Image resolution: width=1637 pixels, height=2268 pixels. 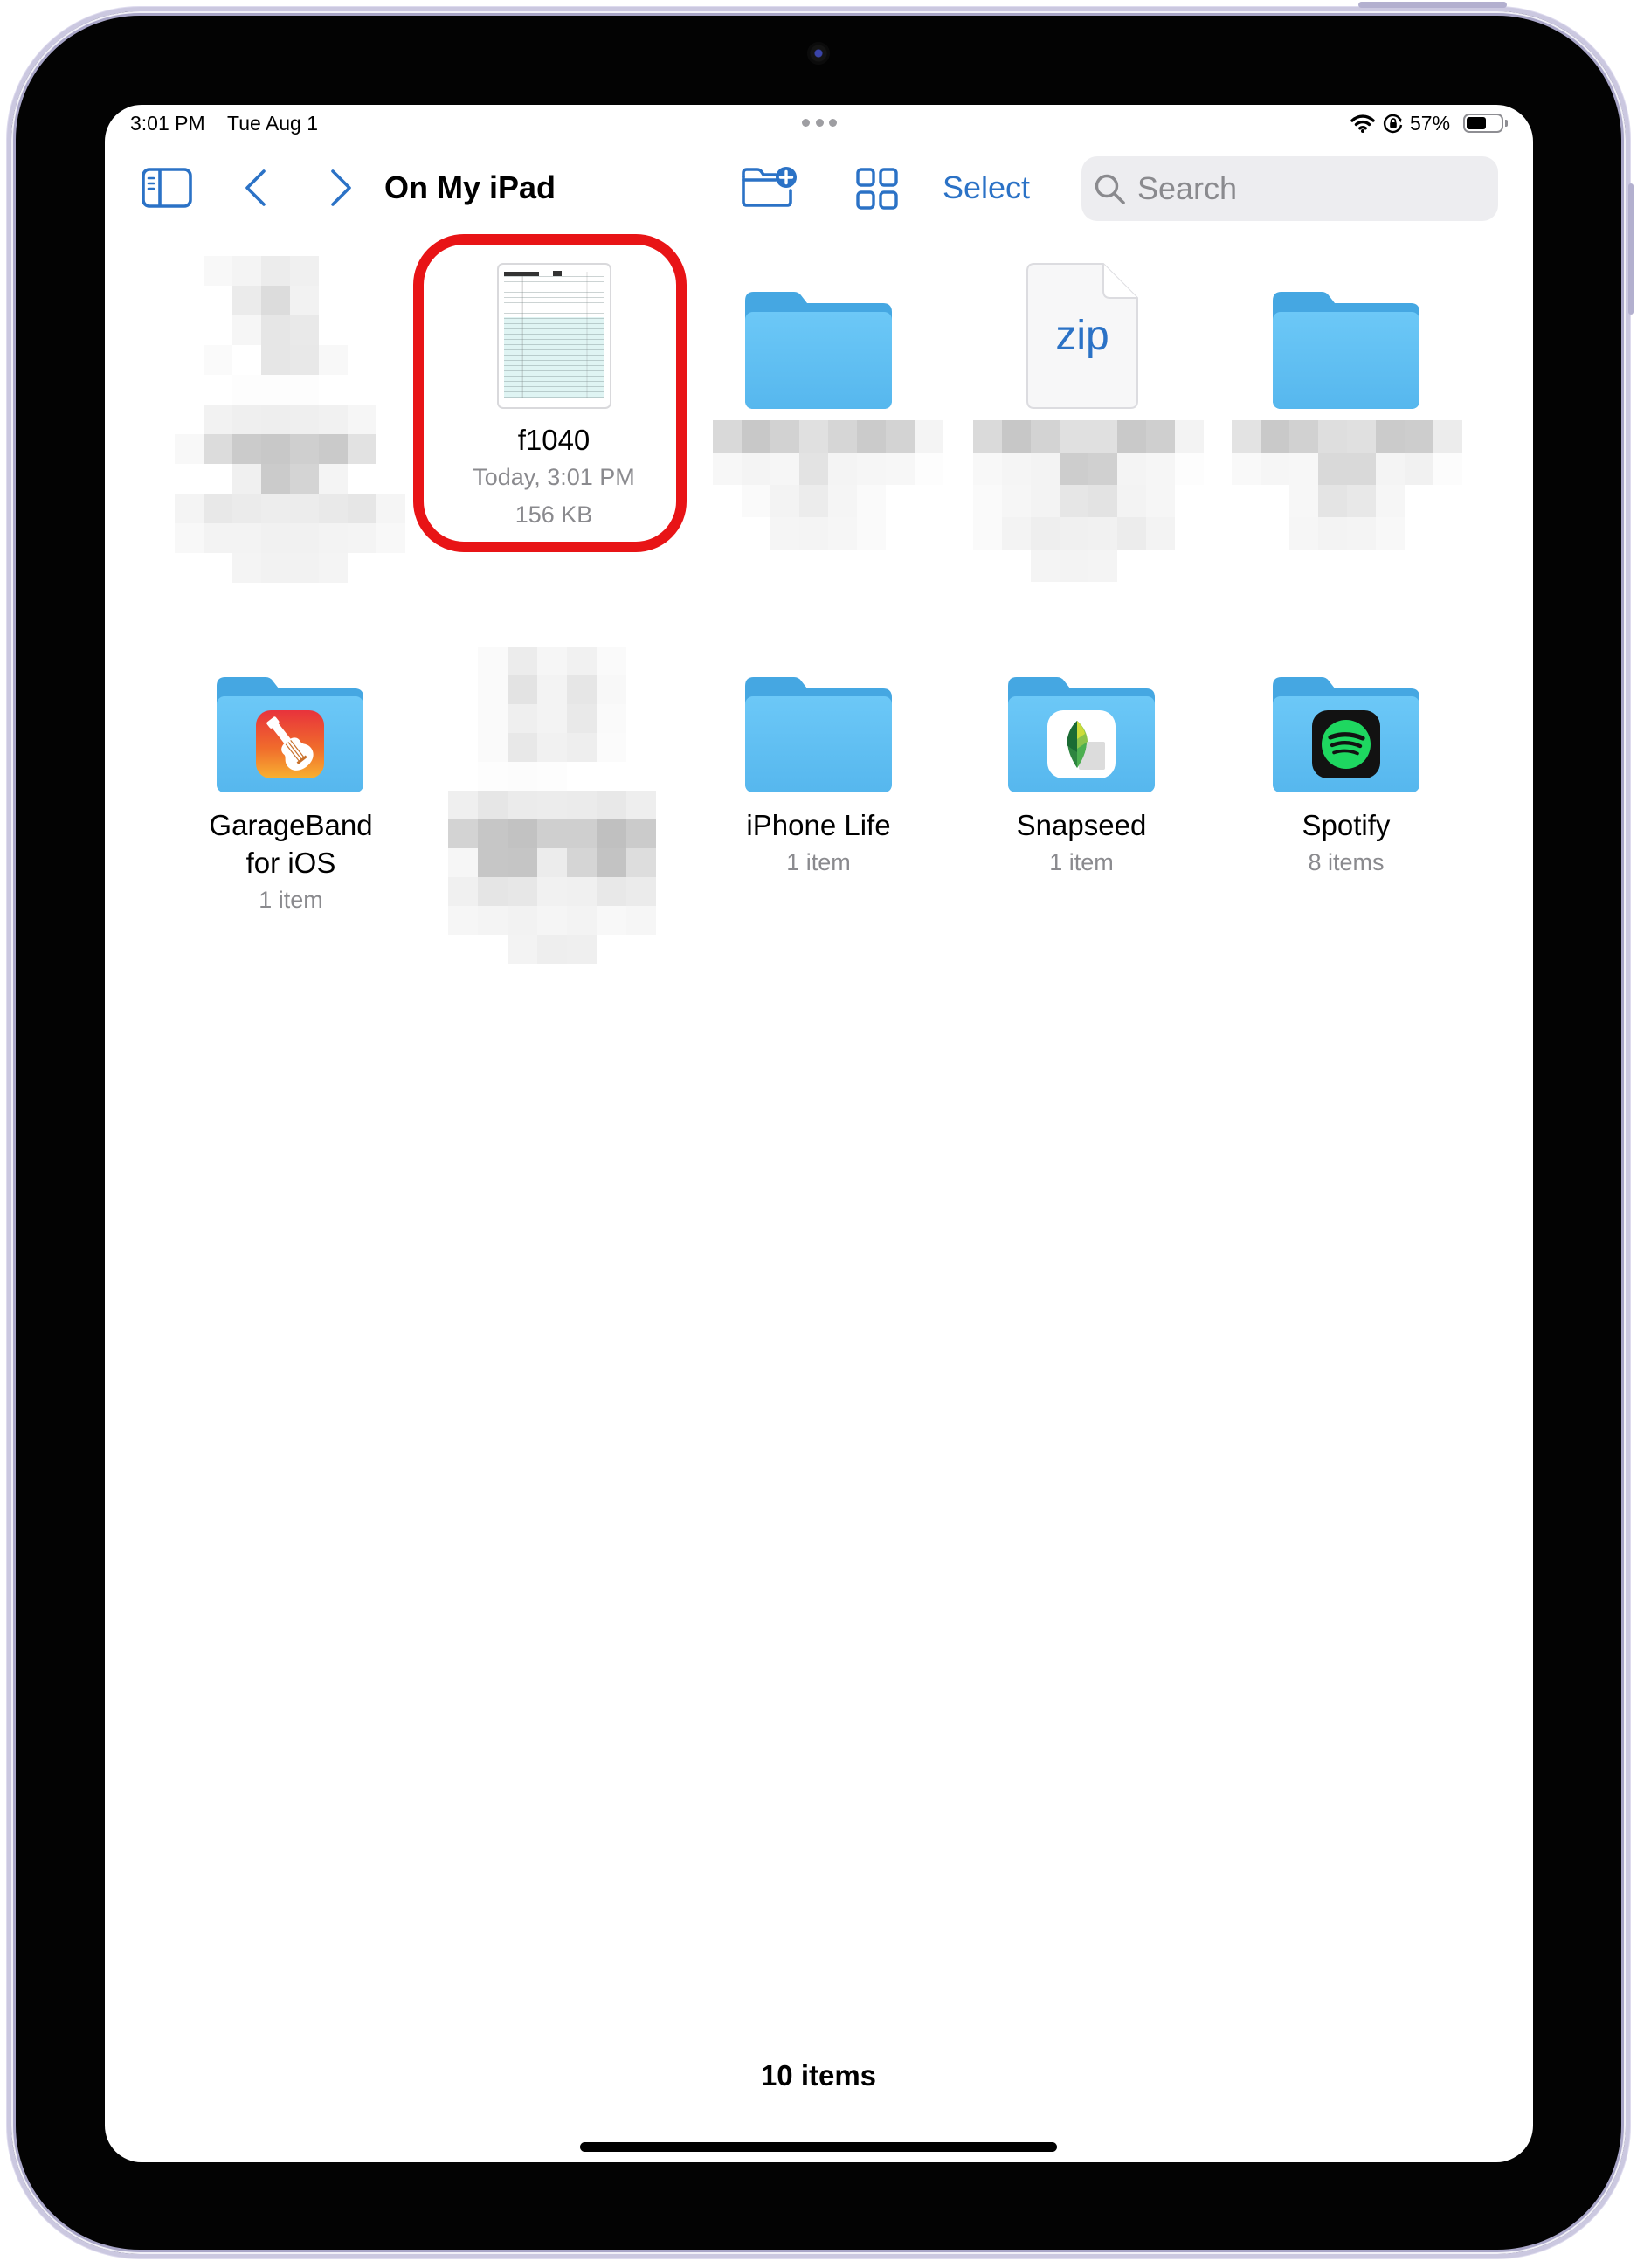 What do you see at coordinates (1346, 735) in the screenshot?
I see `folder-item-spotify` at bounding box center [1346, 735].